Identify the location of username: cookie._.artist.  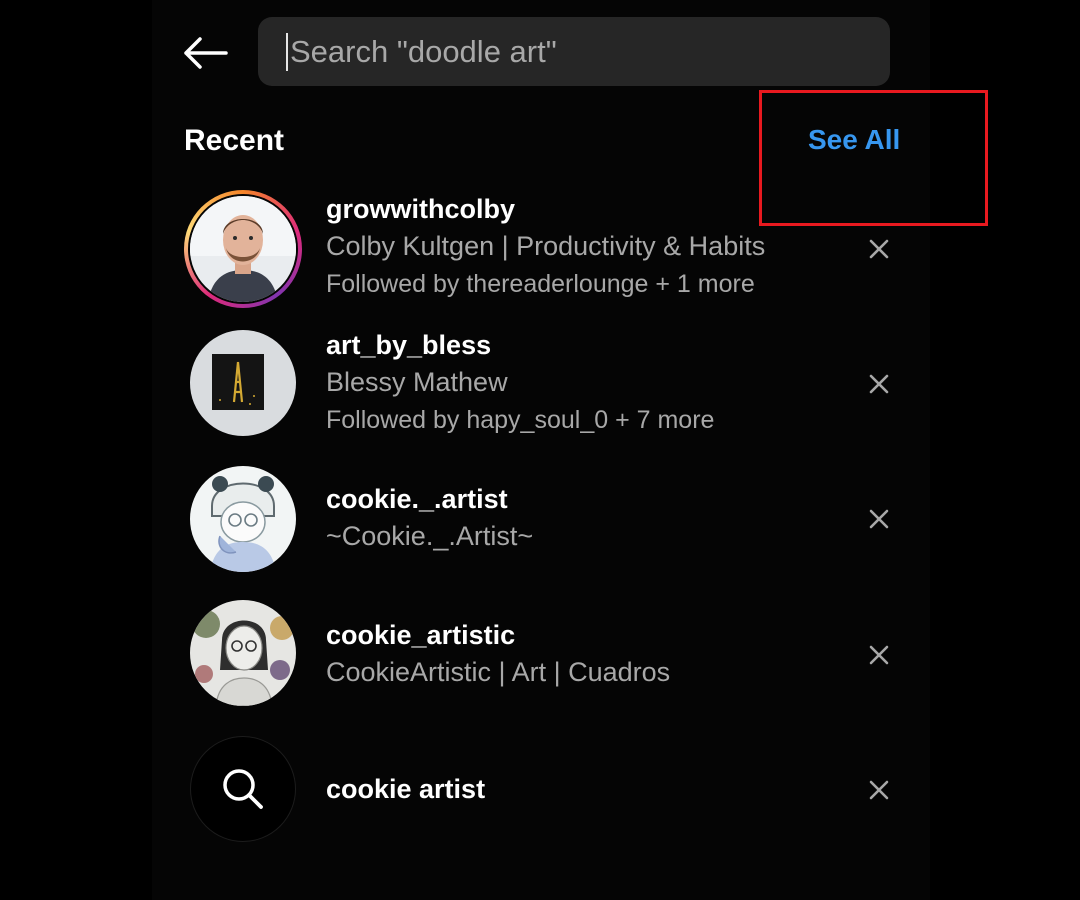
(417, 499).